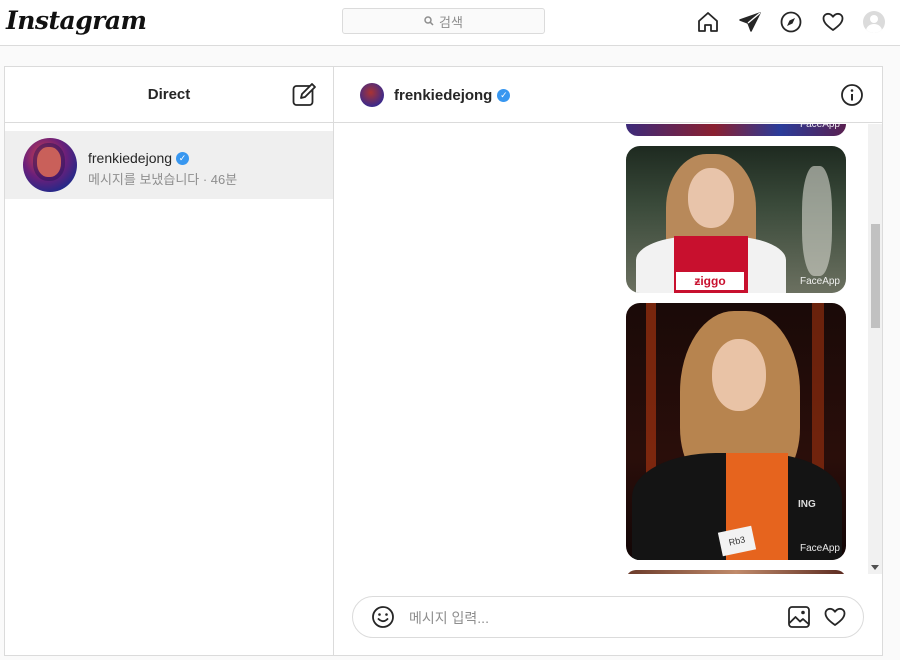  What do you see at coordinates (736, 572) in the screenshot?
I see `photo-message-partial` at bounding box center [736, 572].